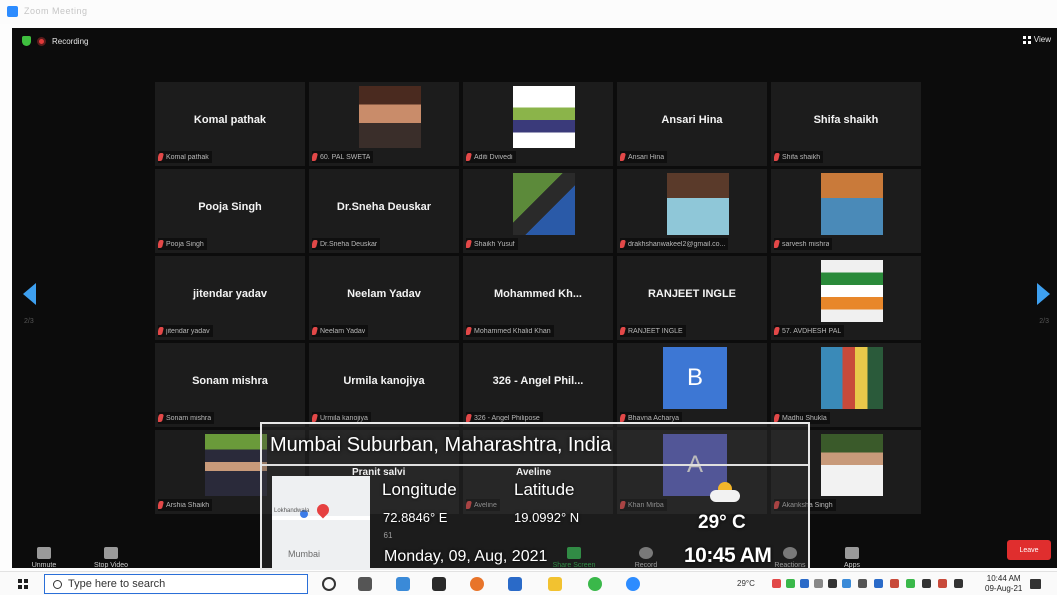  What do you see at coordinates (515, 584) in the screenshot?
I see `mail-icon` at bounding box center [515, 584].